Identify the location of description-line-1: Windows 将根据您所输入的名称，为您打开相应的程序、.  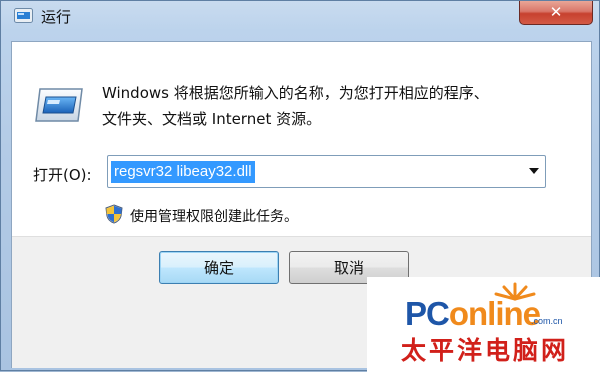
(295, 93).